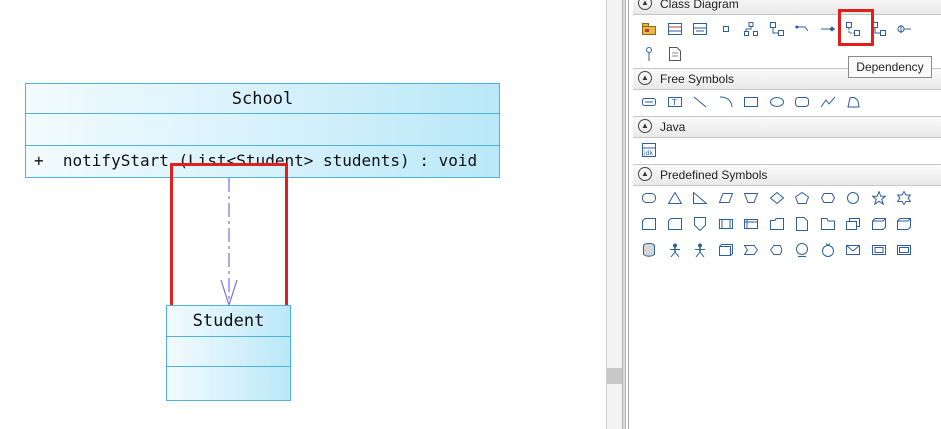 Image resolution: width=941 pixels, height=429 pixels. What do you see at coordinates (853, 250) in the screenshot?
I see `envelope-icon` at bounding box center [853, 250].